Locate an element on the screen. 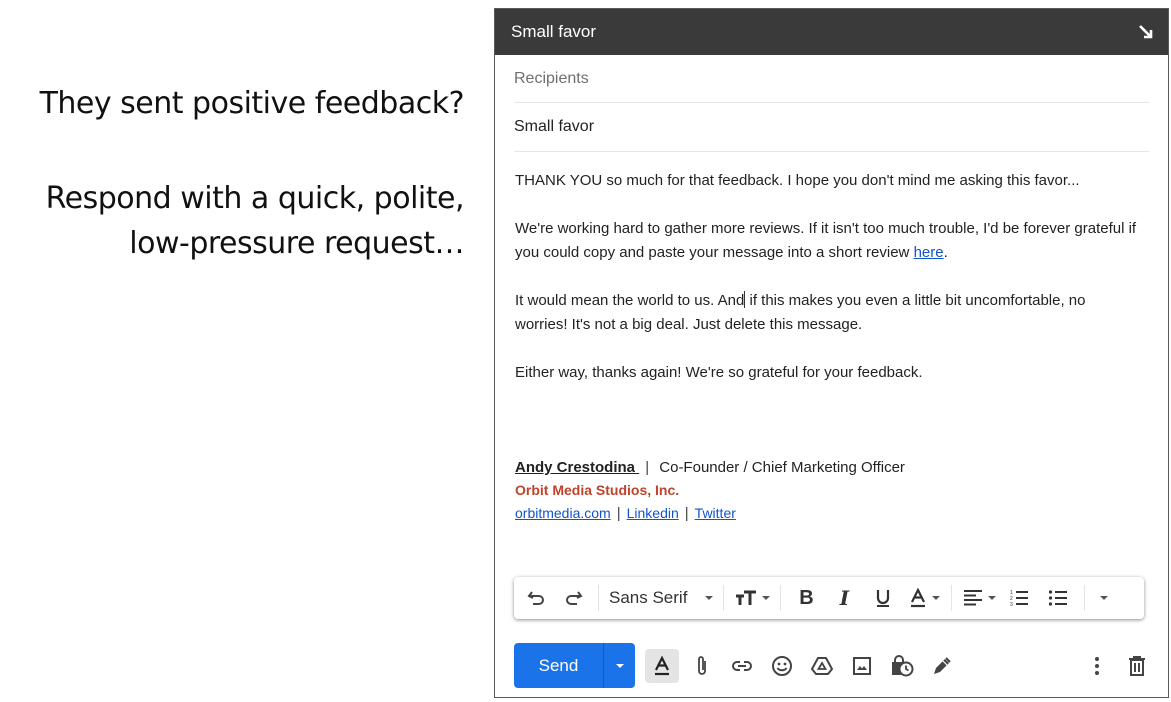  bold-button: B is located at coordinates (806, 598).